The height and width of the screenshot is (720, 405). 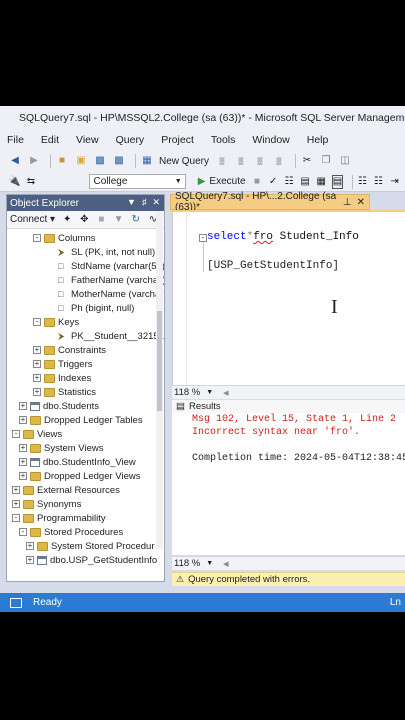 What do you see at coordinates (222, 181) in the screenshot?
I see `execute-button: ▶ Execute` at bounding box center [222, 181].